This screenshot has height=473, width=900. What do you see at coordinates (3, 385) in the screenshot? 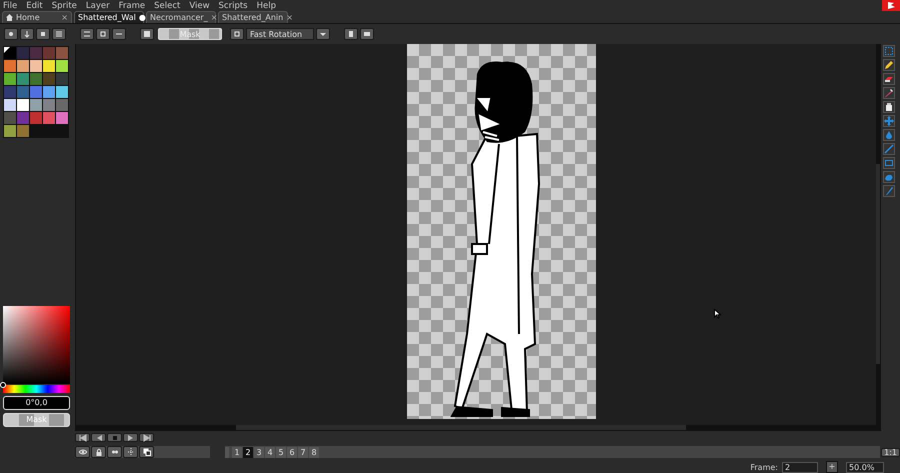
I see `hue-slider-thumb` at bounding box center [3, 385].